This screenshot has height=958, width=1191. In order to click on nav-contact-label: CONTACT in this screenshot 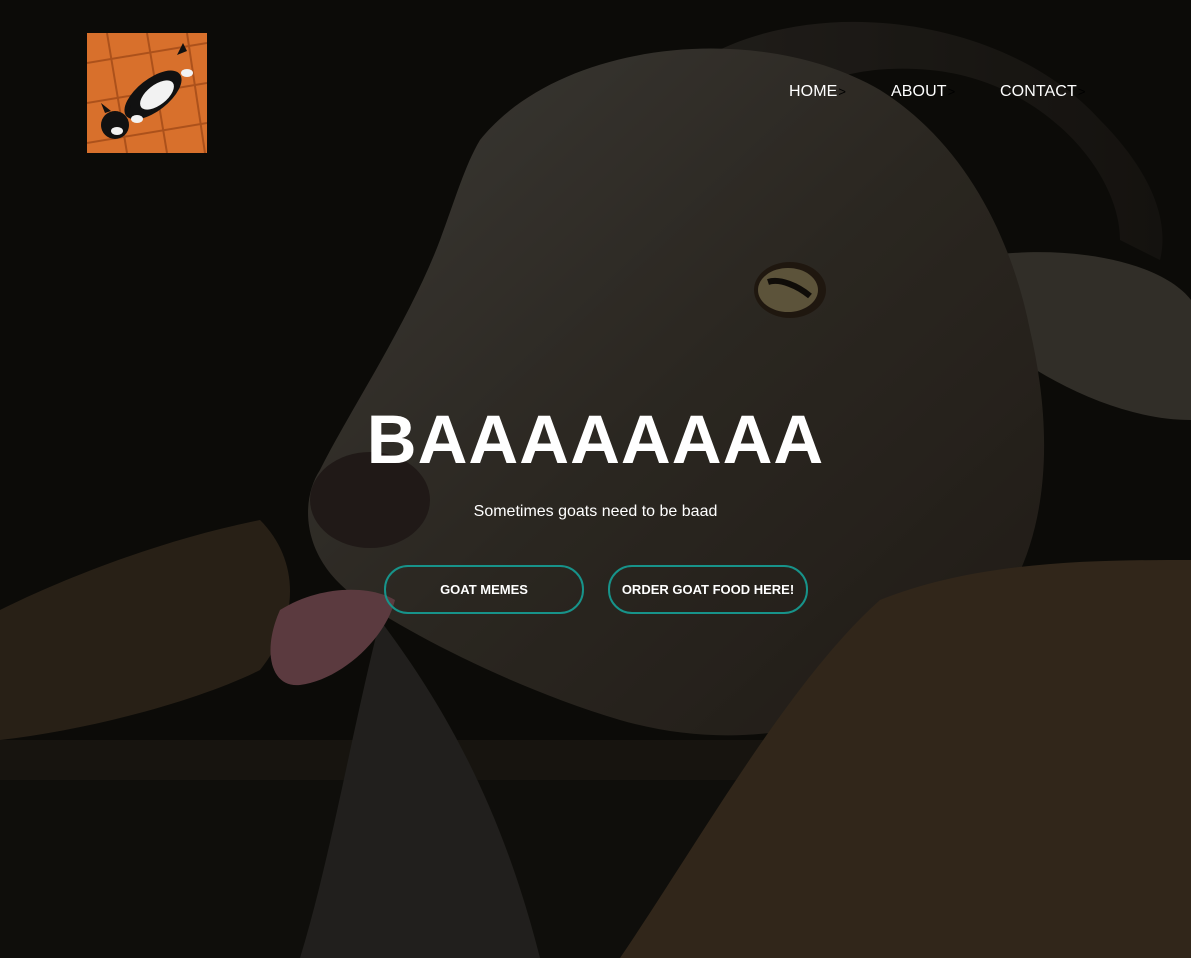, I will do `click(1038, 91)`.